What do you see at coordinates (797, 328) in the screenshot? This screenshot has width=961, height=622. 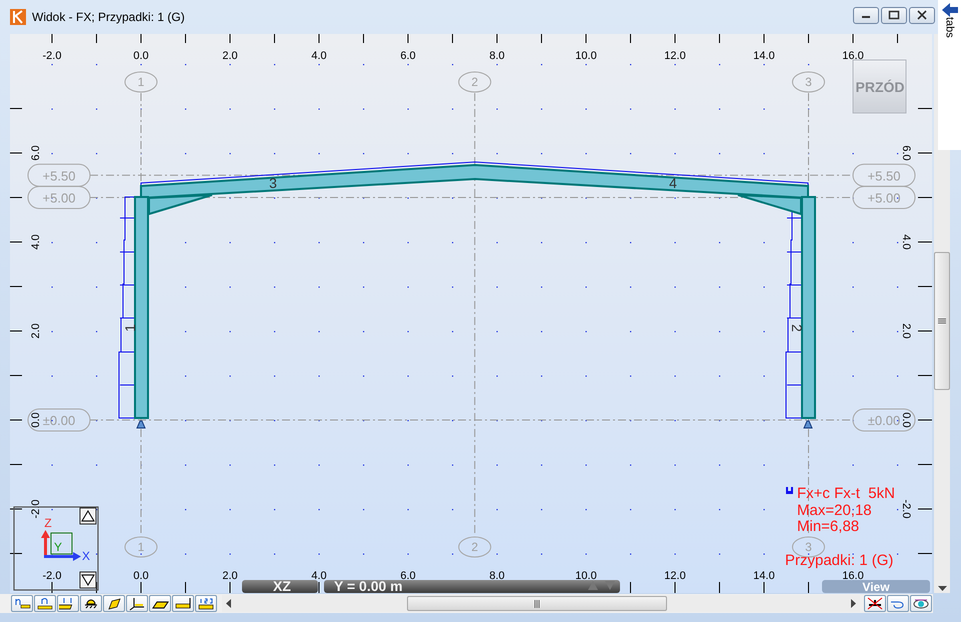 I see `member-number: 2` at bounding box center [797, 328].